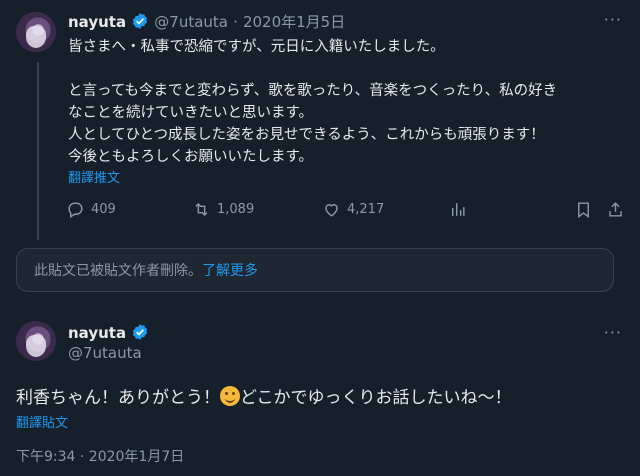  I want to click on main-tweet-text: 利香ちゃん！ありがとう！ どこかでゆっくりお話したいね～！, so click(264, 395).